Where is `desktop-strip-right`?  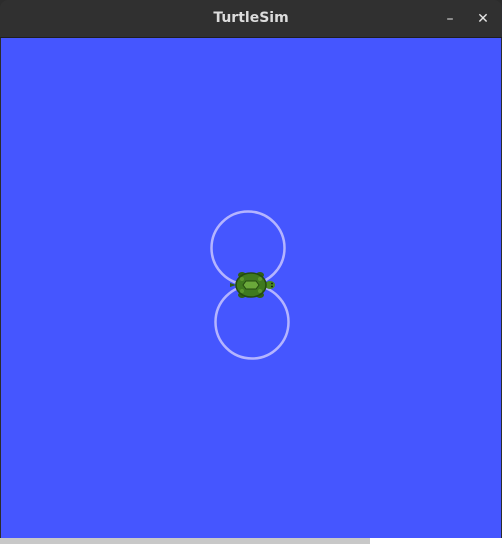
desktop-strip-right is located at coordinates (436, 541).